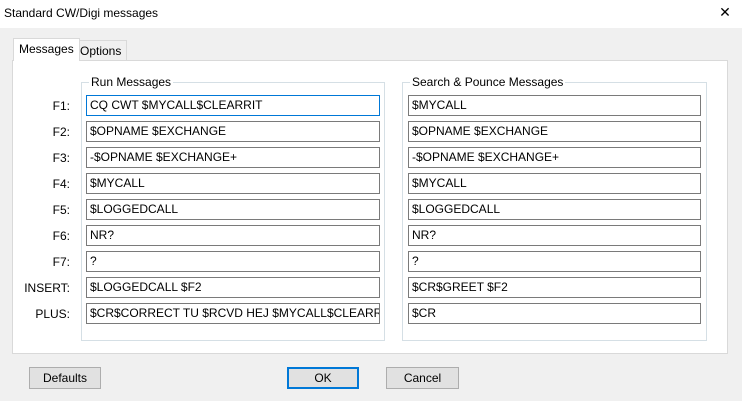 The height and width of the screenshot is (401, 742). What do you see at coordinates (233, 287) in the screenshot?
I see `run-field-insert: $LOGGEDCALL $F2` at bounding box center [233, 287].